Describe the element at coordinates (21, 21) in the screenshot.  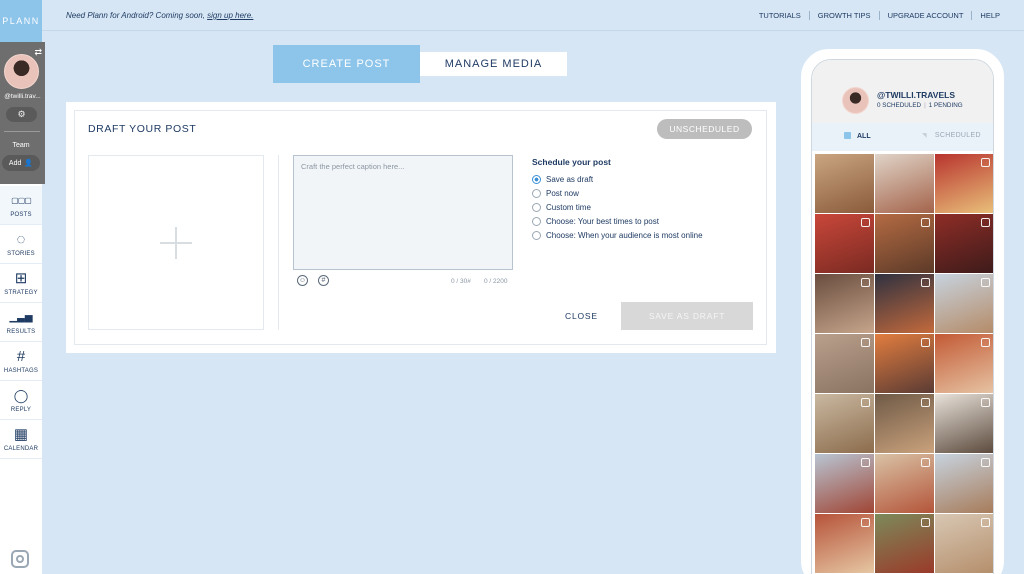
I see `brand-logo: PLANN` at that location.